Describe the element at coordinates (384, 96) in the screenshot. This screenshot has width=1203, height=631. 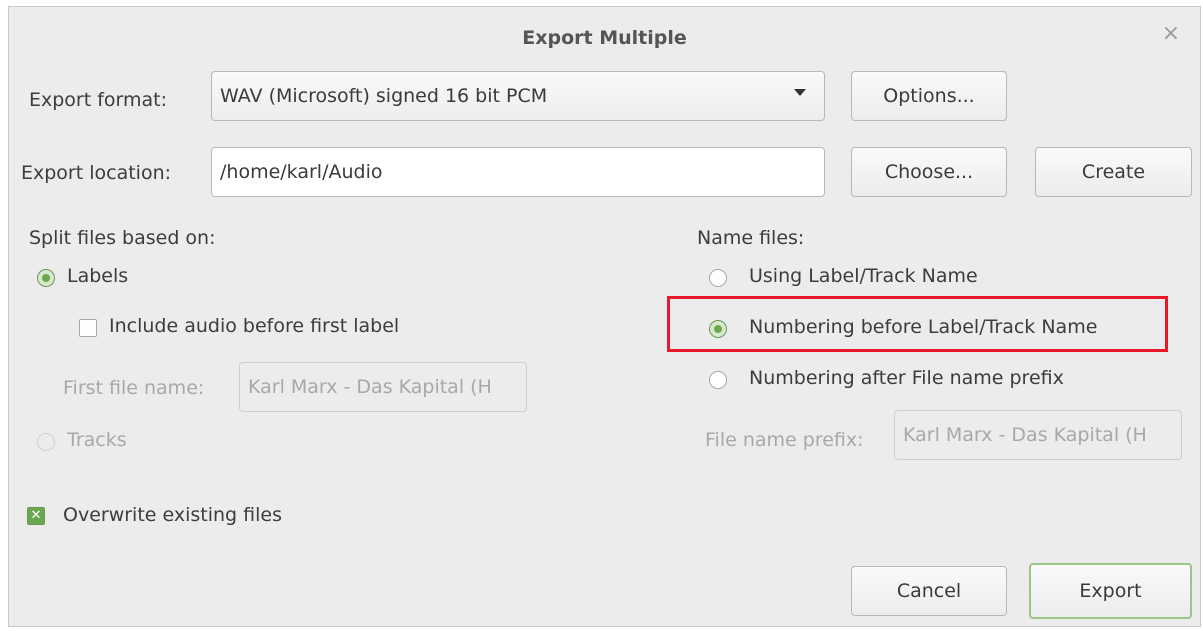
I see `export-format-value: WAV (Microsoft) signed 16 bit PCM` at that location.